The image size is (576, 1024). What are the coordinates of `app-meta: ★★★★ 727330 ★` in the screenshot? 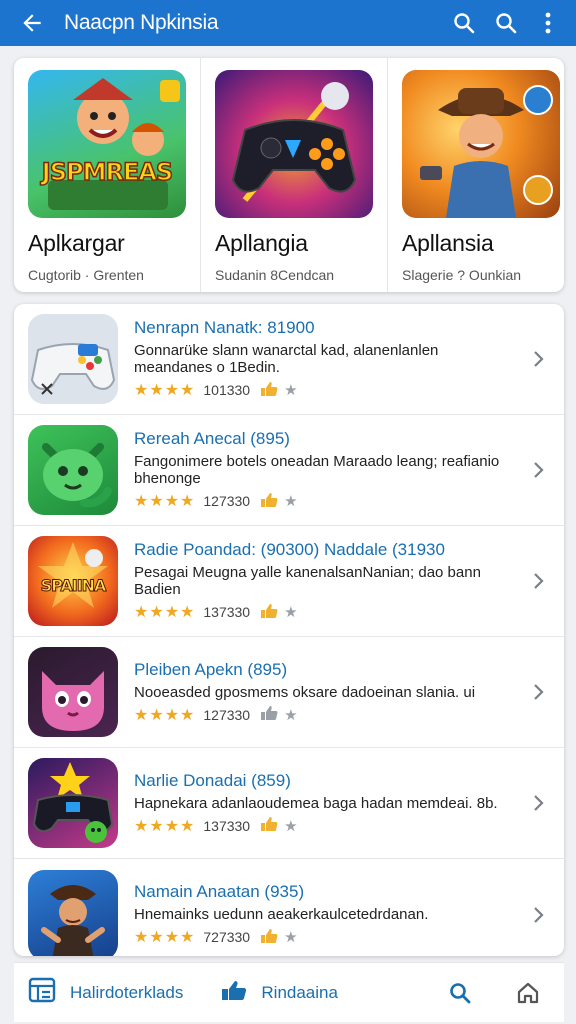 It's located at (327, 937).